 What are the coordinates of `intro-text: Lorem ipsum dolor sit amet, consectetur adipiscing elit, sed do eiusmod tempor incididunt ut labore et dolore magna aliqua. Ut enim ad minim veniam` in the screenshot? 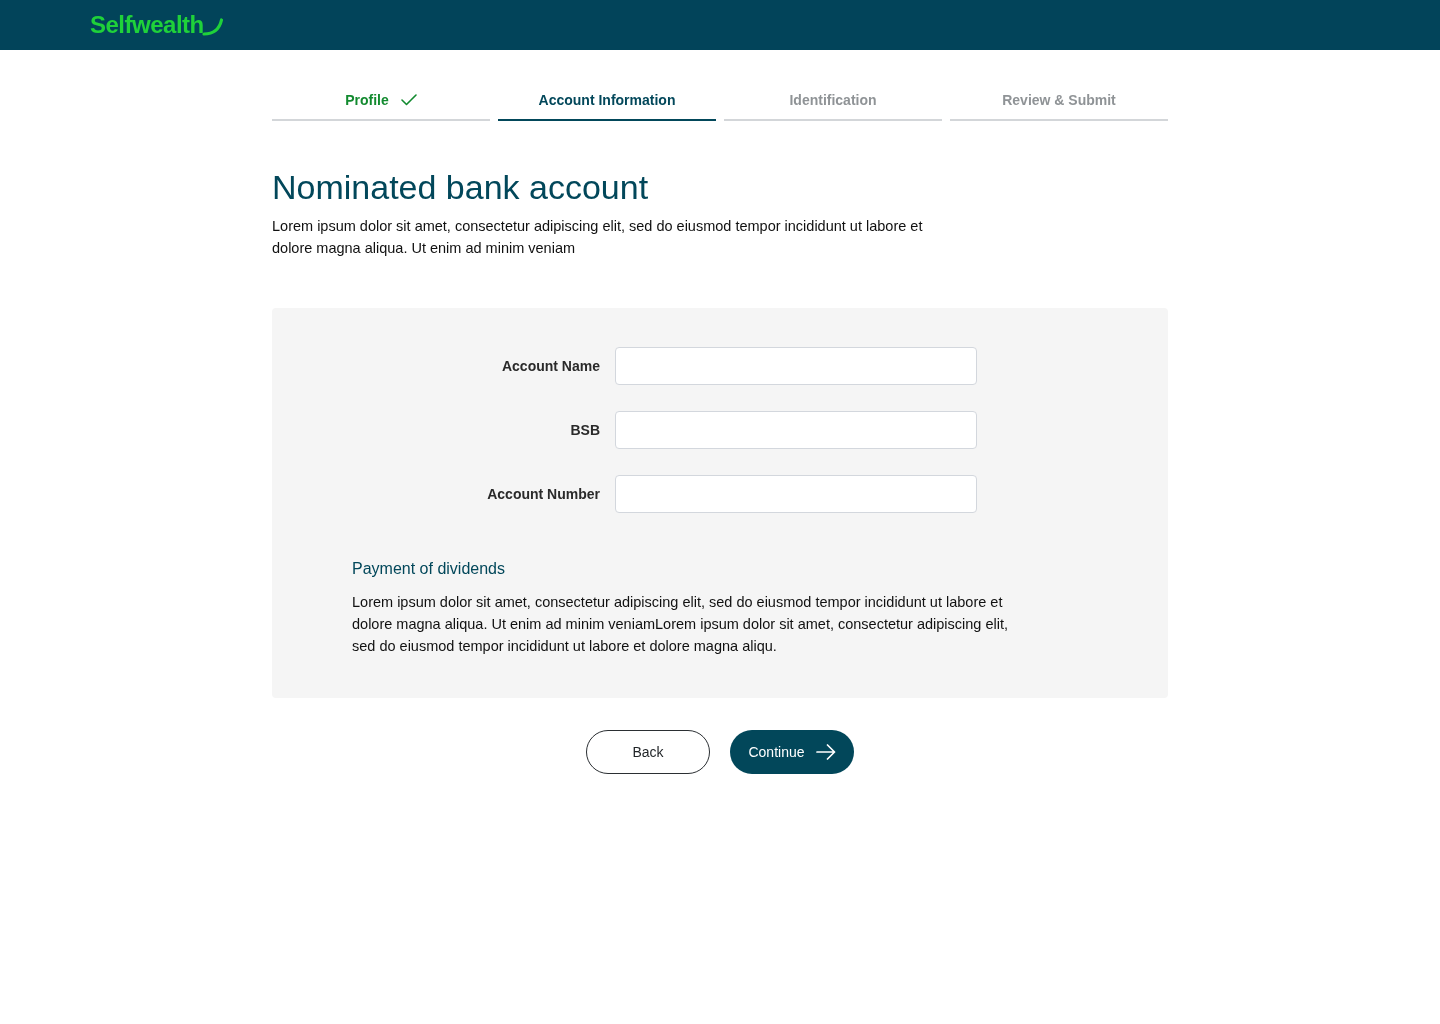 It's located at (598, 237).